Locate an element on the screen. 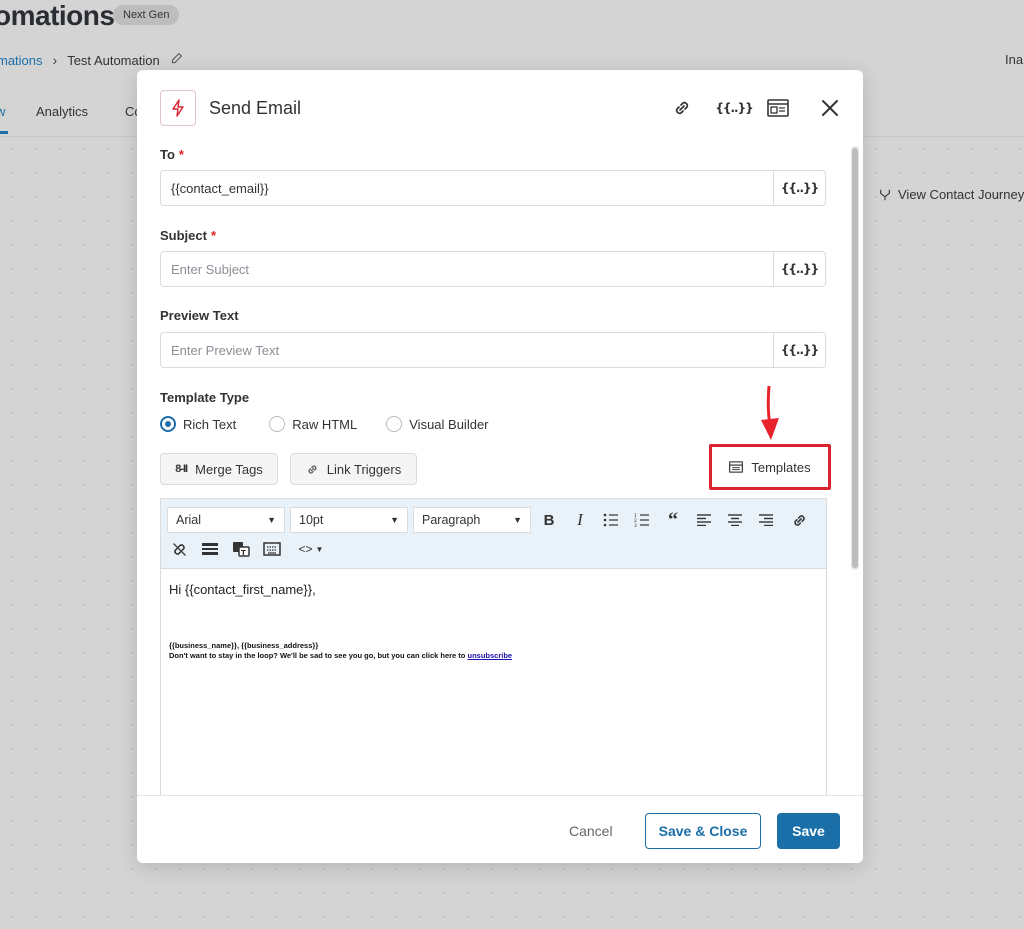 The image size is (1024, 929). template-type-label: Template Type is located at coordinates (205, 397).